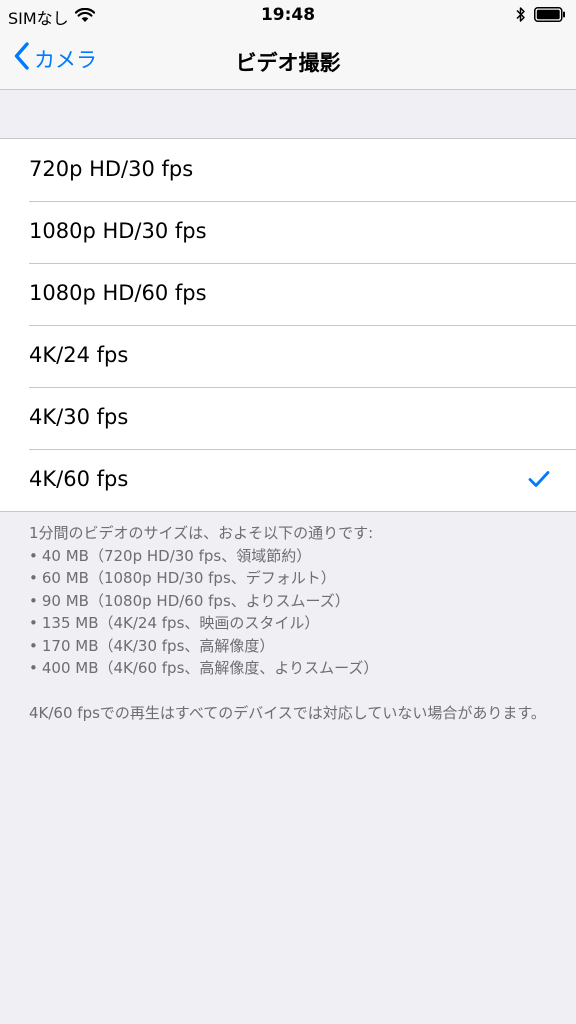 This screenshot has height=1024, width=576. Describe the element at coordinates (288, 480) in the screenshot. I see `option-4k-60: 4K/60 fps` at that location.